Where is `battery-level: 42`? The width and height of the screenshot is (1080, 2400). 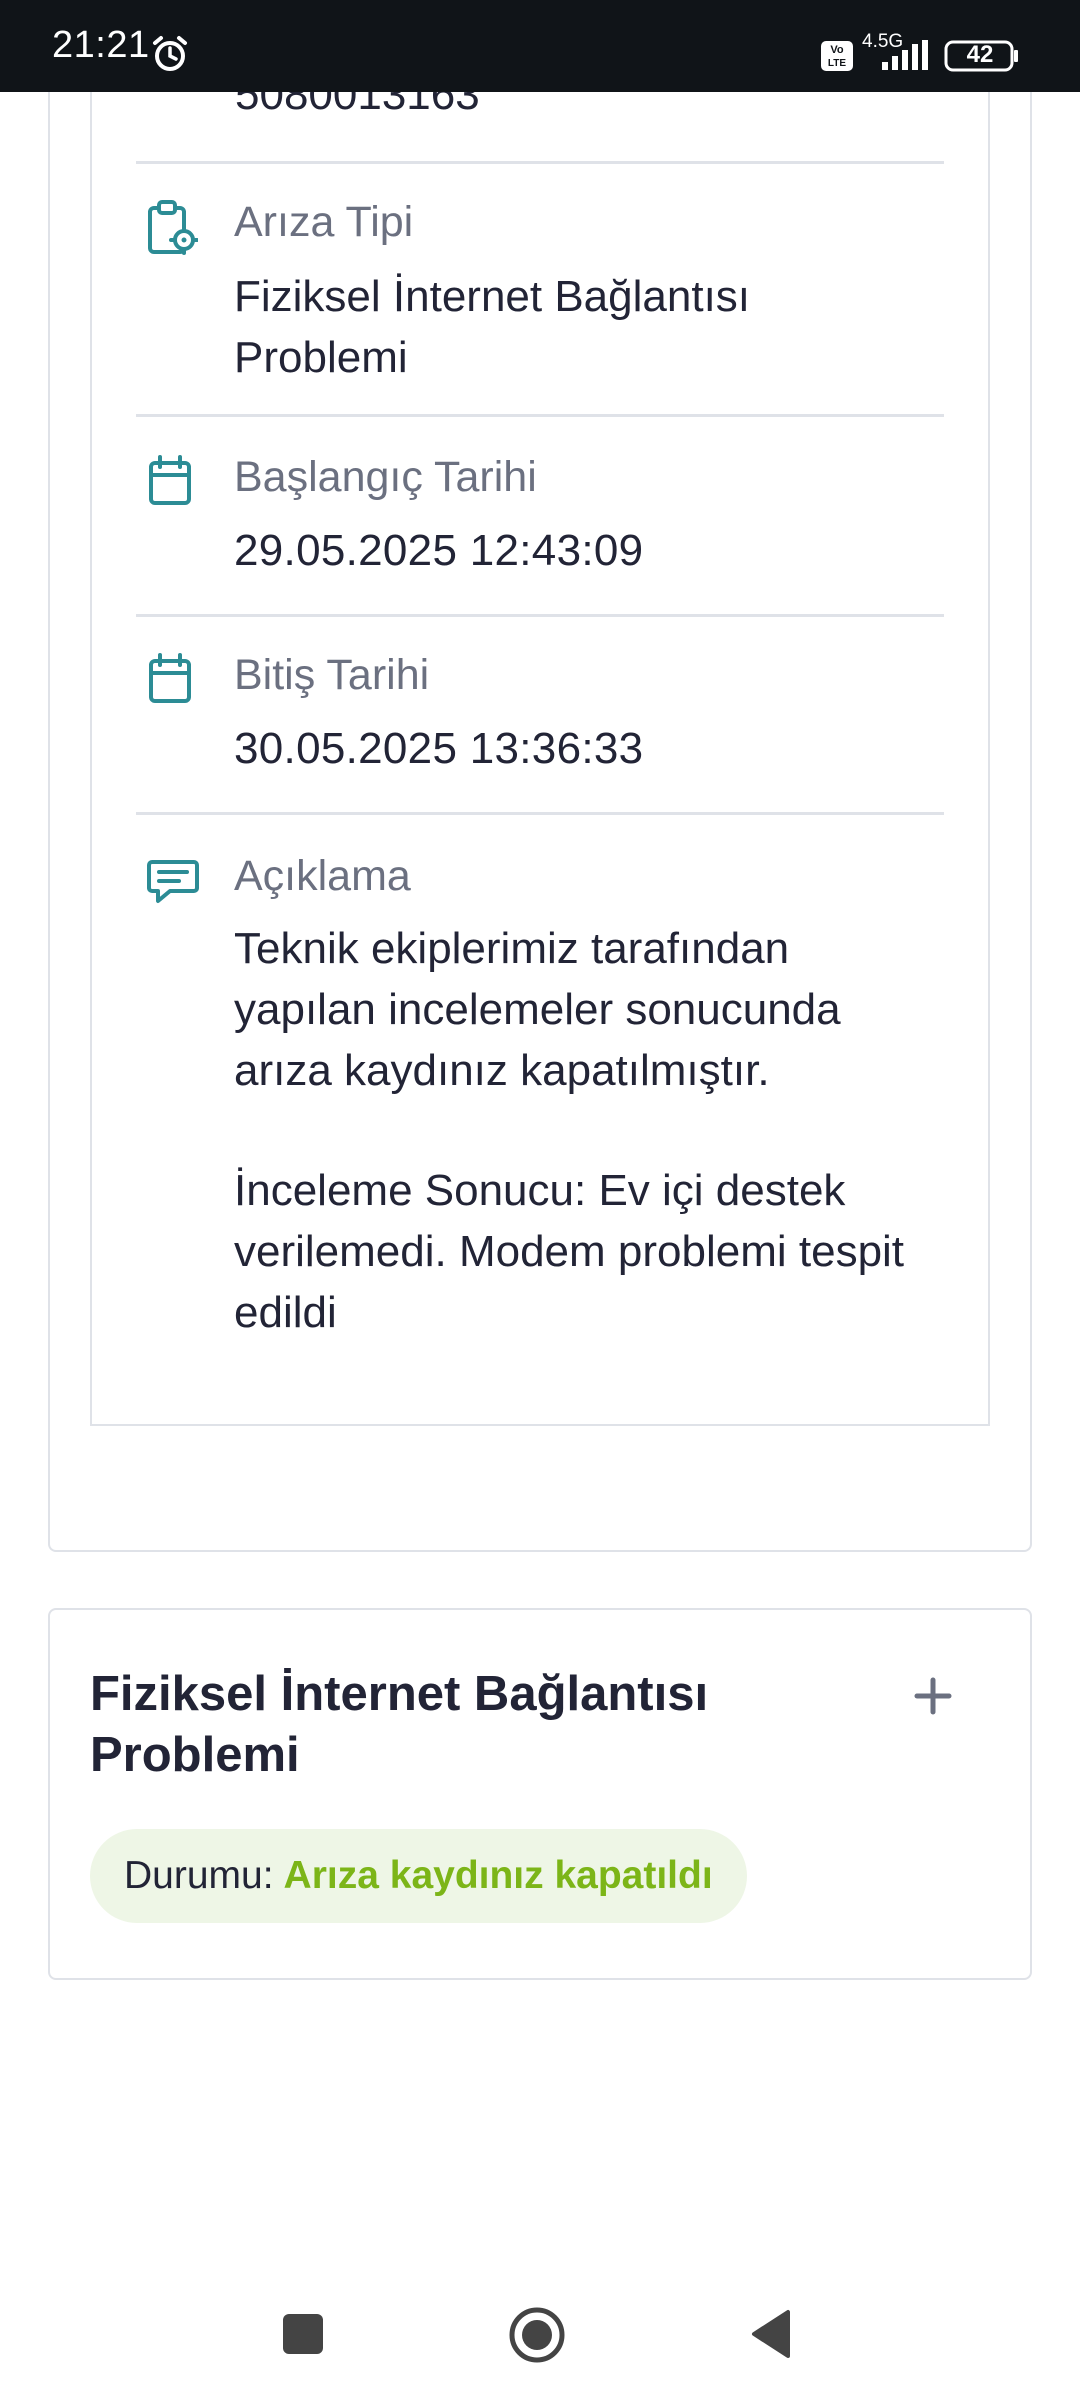 battery-level: 42 is located at coordinates (980, 54).